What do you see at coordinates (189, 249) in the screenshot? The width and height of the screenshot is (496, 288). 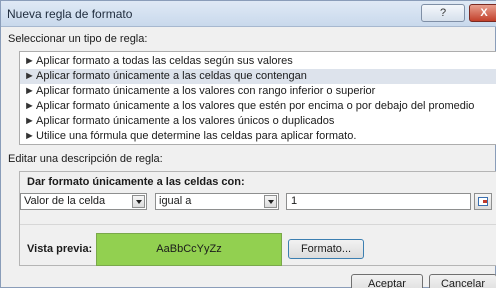 I see `preview-swatch: AaBbCcYyZz` at bounding box center [189, 249].